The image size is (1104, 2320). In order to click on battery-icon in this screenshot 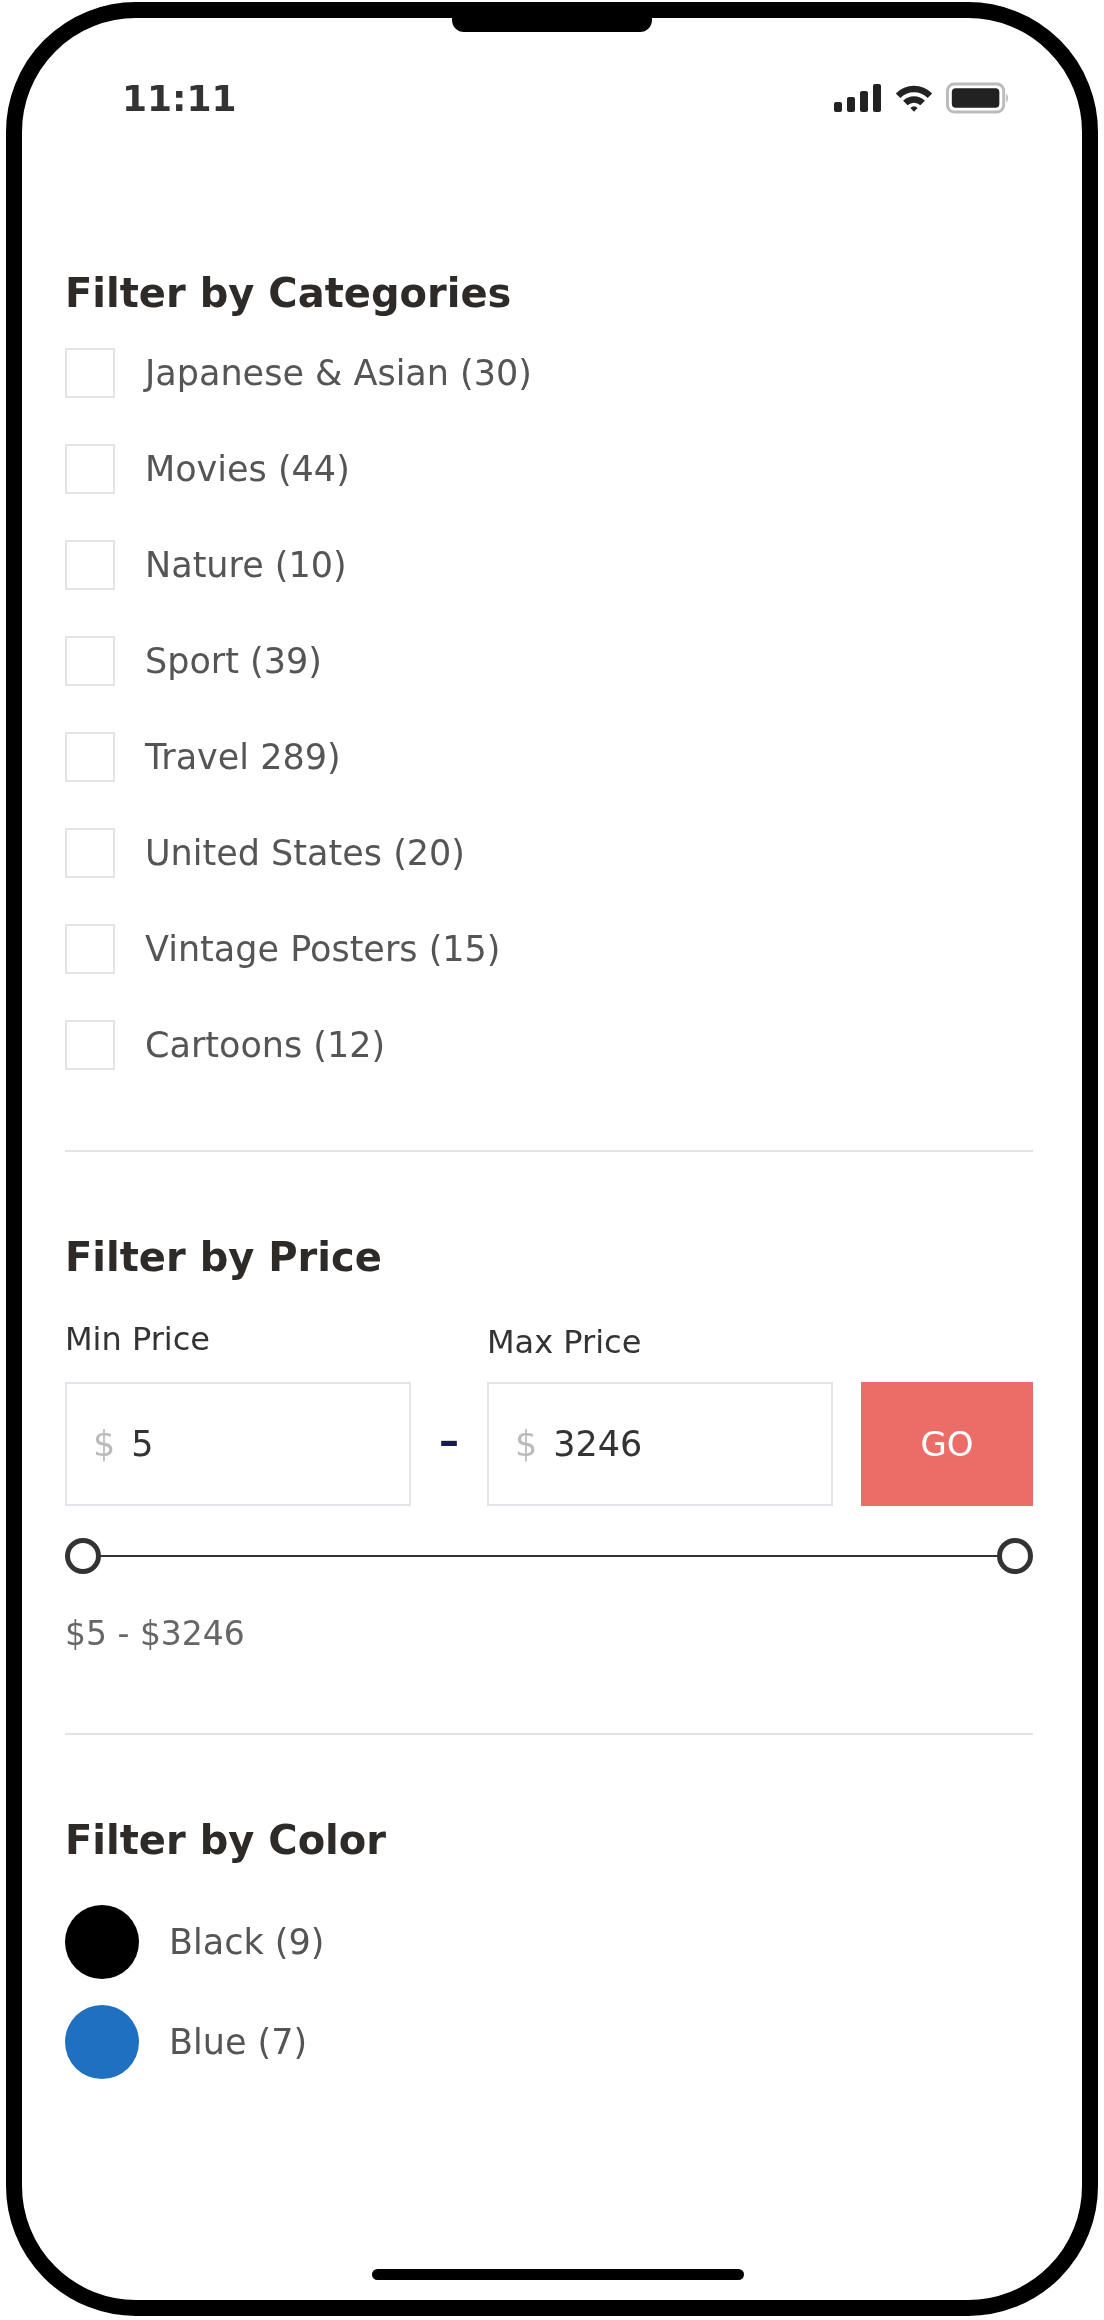, I will do `click(978, 98)`.